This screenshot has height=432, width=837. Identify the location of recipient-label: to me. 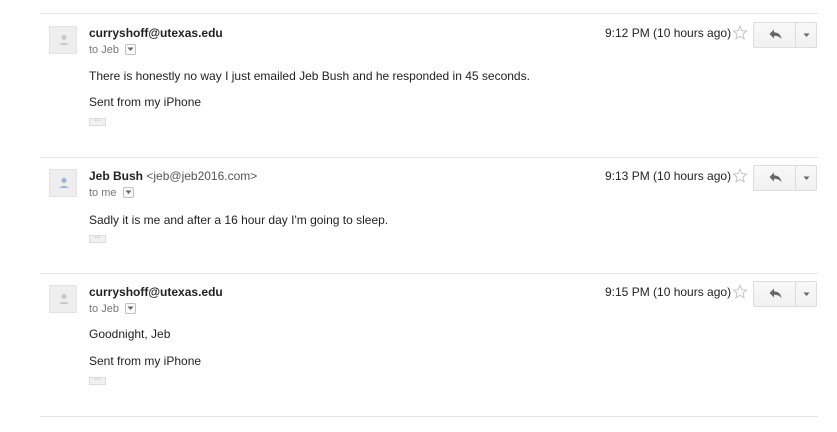
(103, 193).